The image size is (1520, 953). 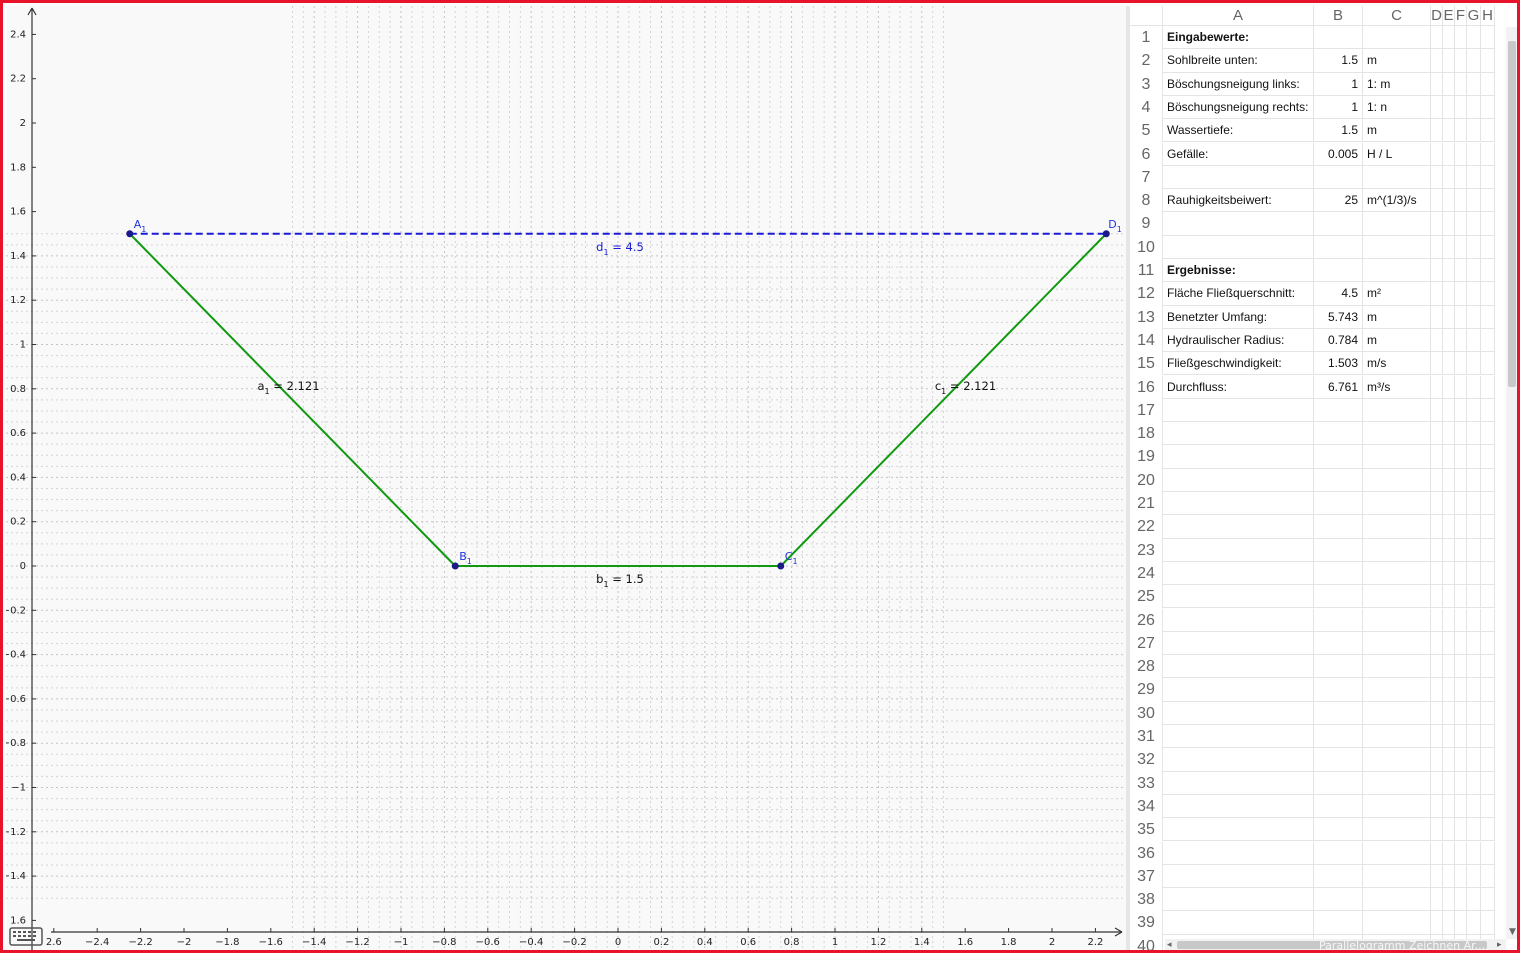 What do you see at coordinates (1474, 247) in the screenshot?
I see `cell-g10` at bounding box center [1474, 247].